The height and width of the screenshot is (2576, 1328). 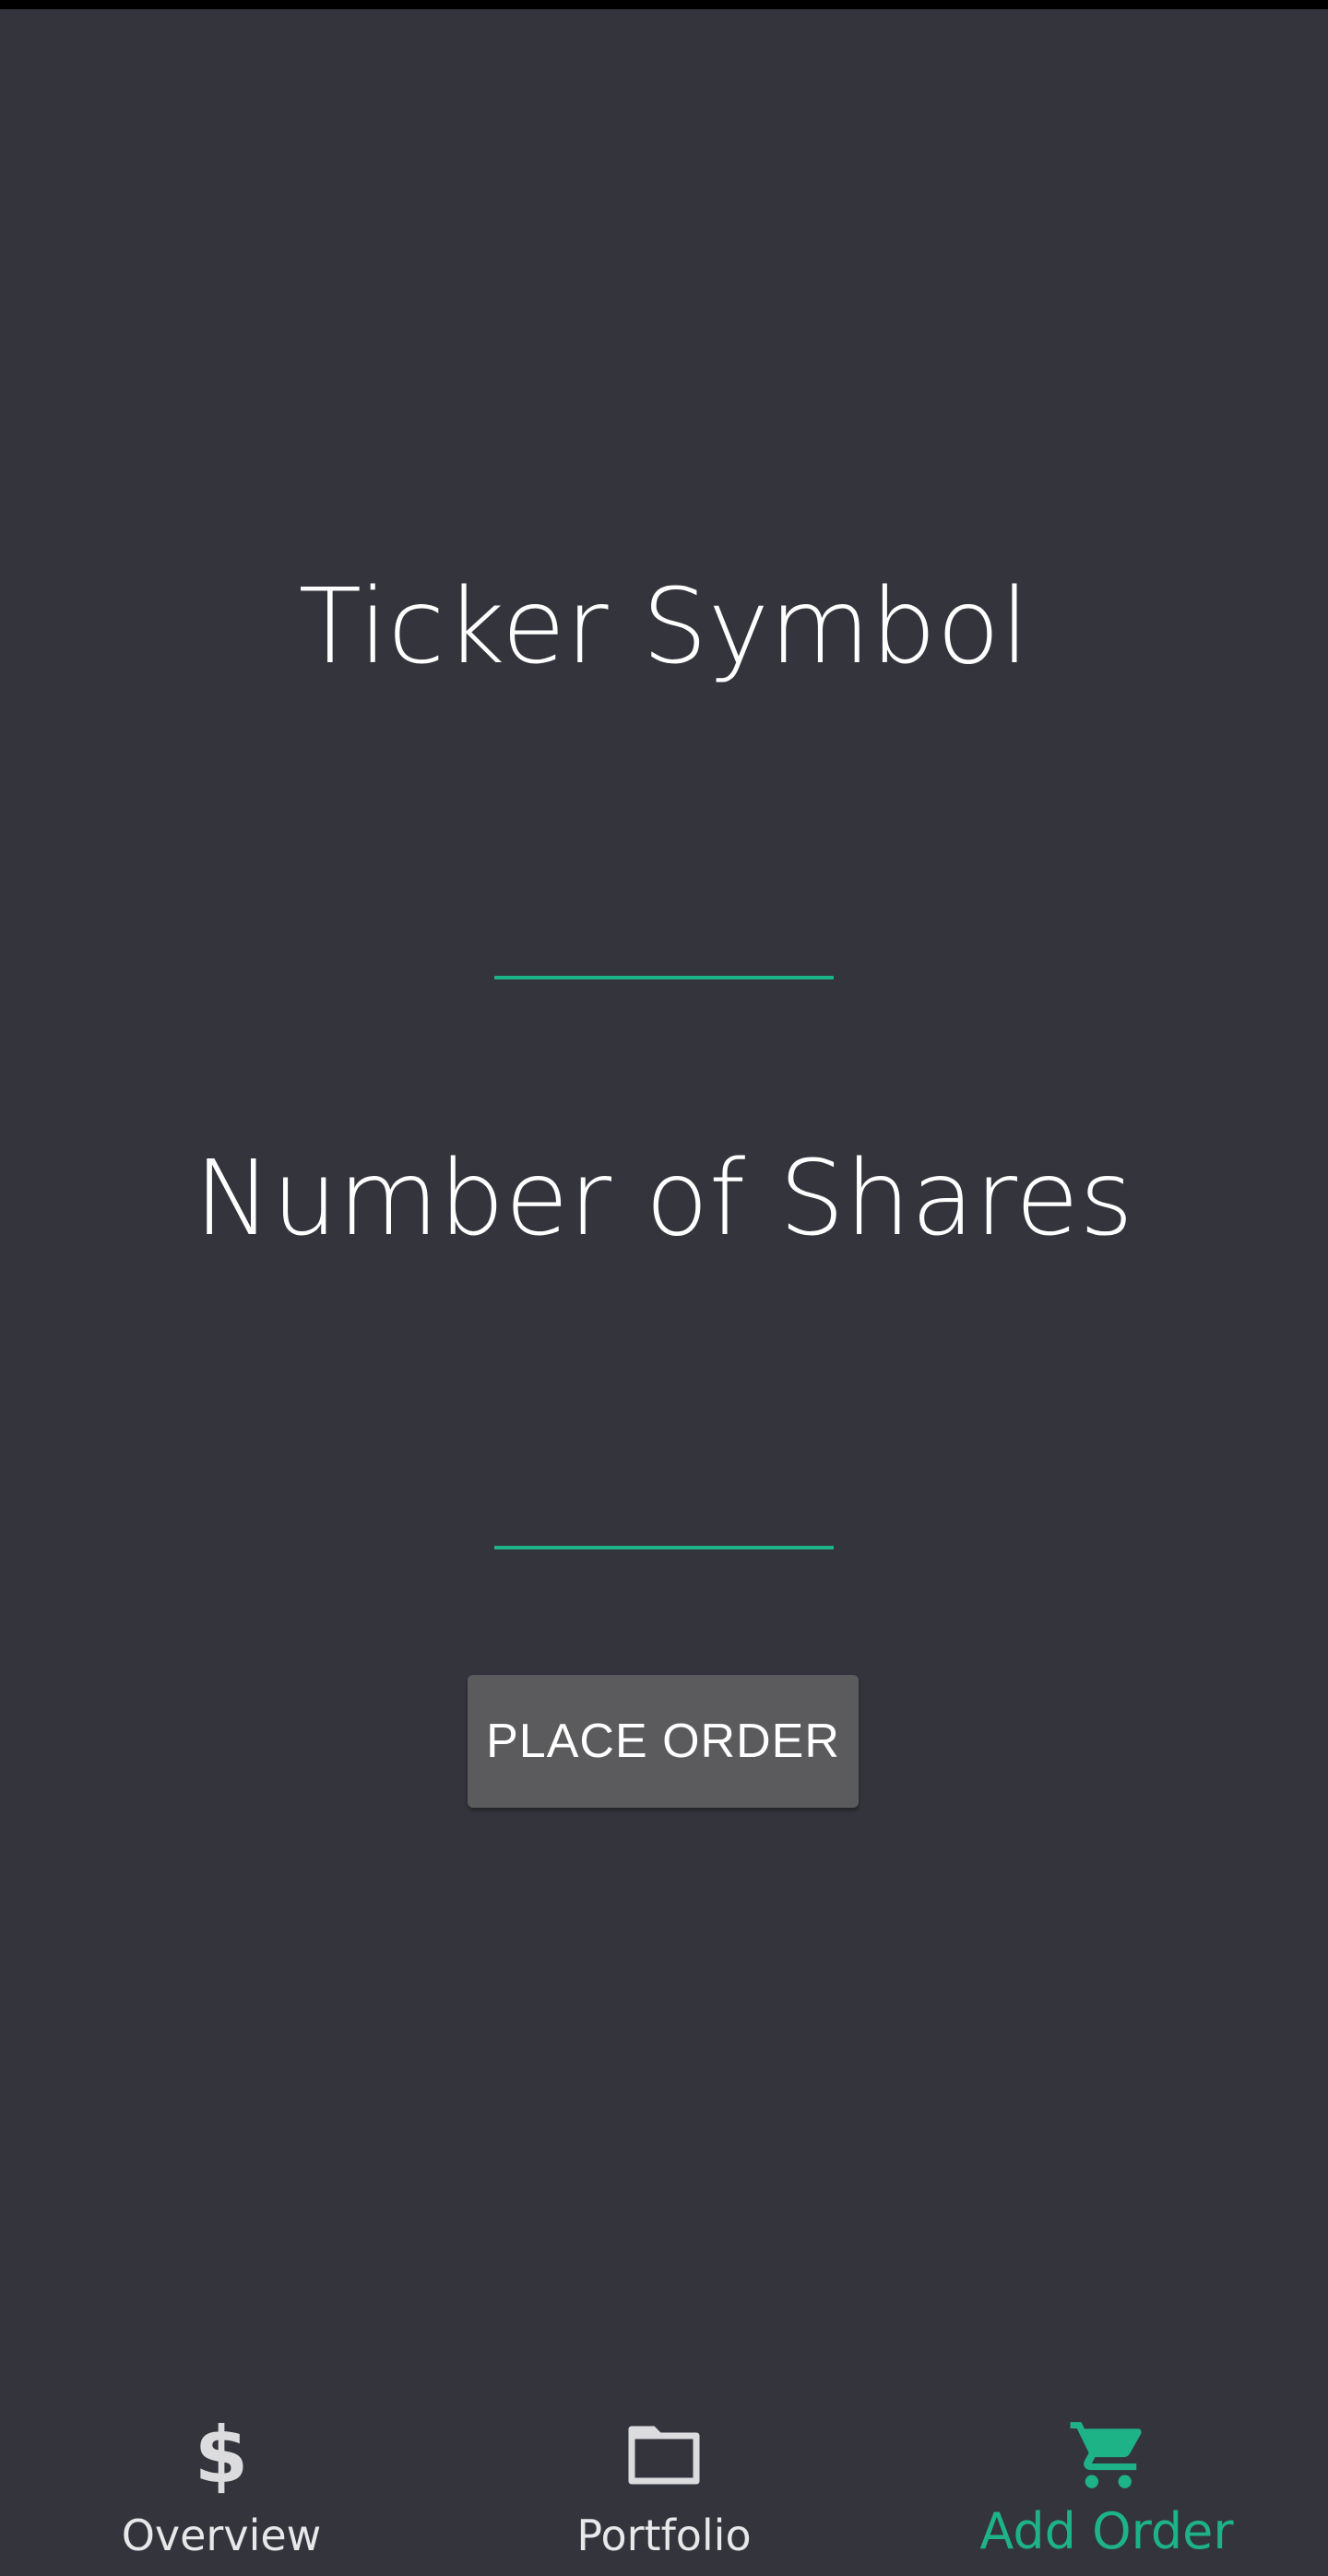 What do you see at coordinates (664, 951) in the screenshot?
I see `ticker-symbol-input` at bounding box center [664, 951].